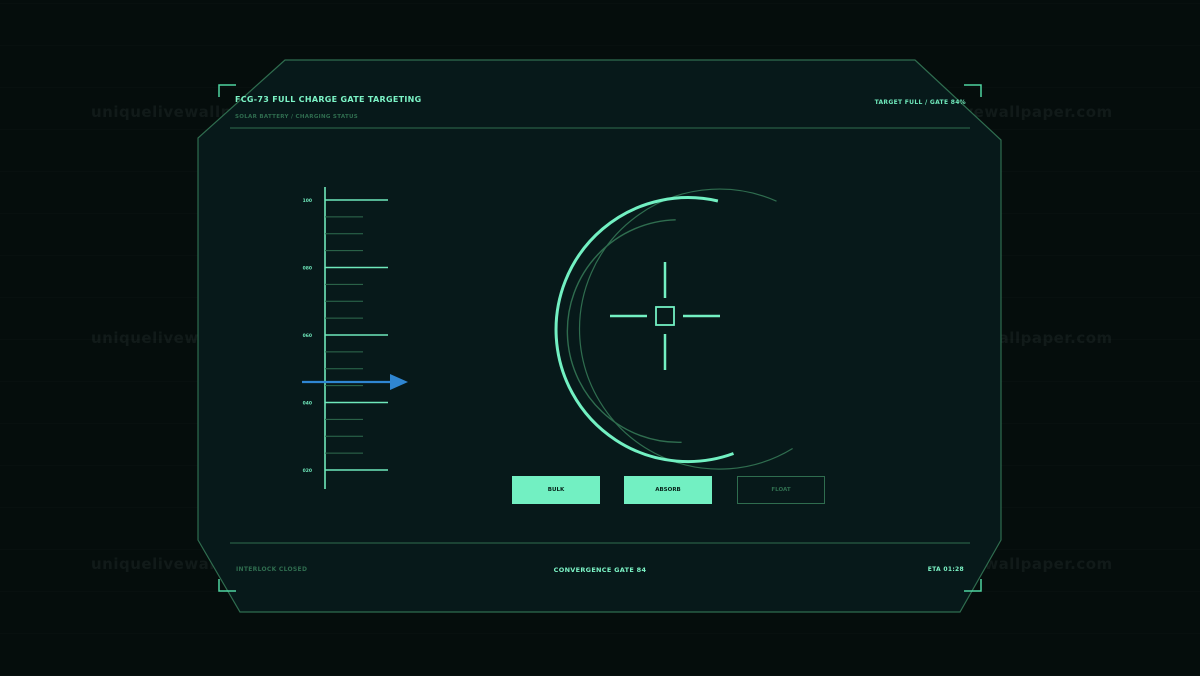 The width and height of the screenshot is (1200, 676). Describe the element at coordinates (307, 471) in the screenshot. I see `gauge-tick-label: 020` at that location.